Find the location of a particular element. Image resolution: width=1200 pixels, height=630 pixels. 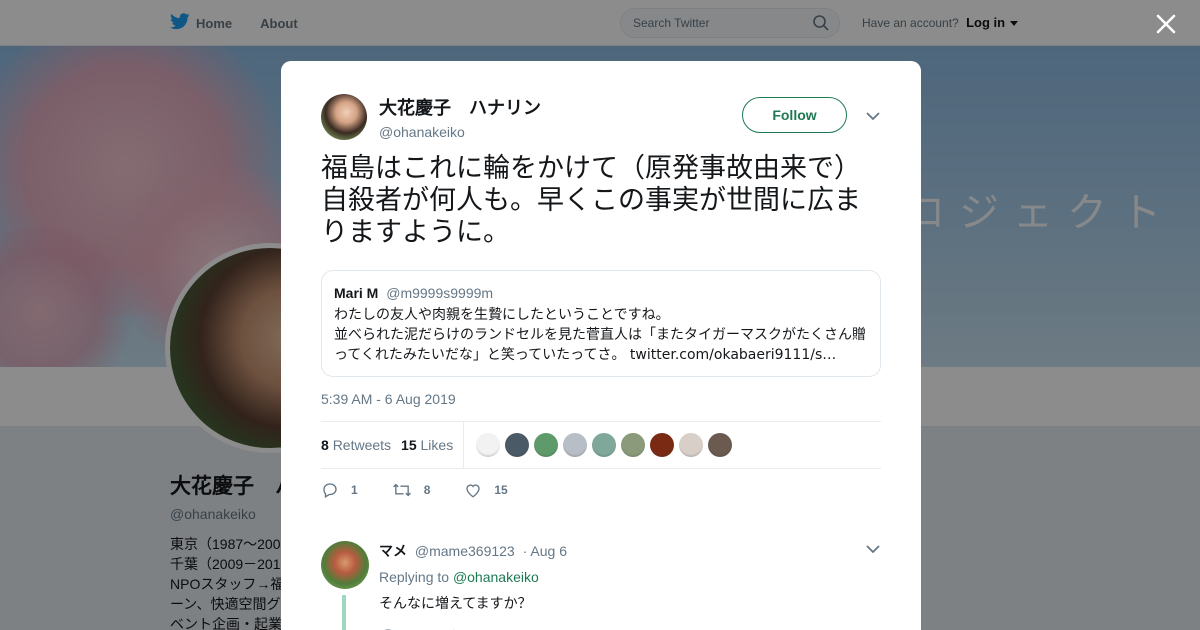

tweet-stats: 8 Retweets 15 Likes is located at coordinates (601, 445).